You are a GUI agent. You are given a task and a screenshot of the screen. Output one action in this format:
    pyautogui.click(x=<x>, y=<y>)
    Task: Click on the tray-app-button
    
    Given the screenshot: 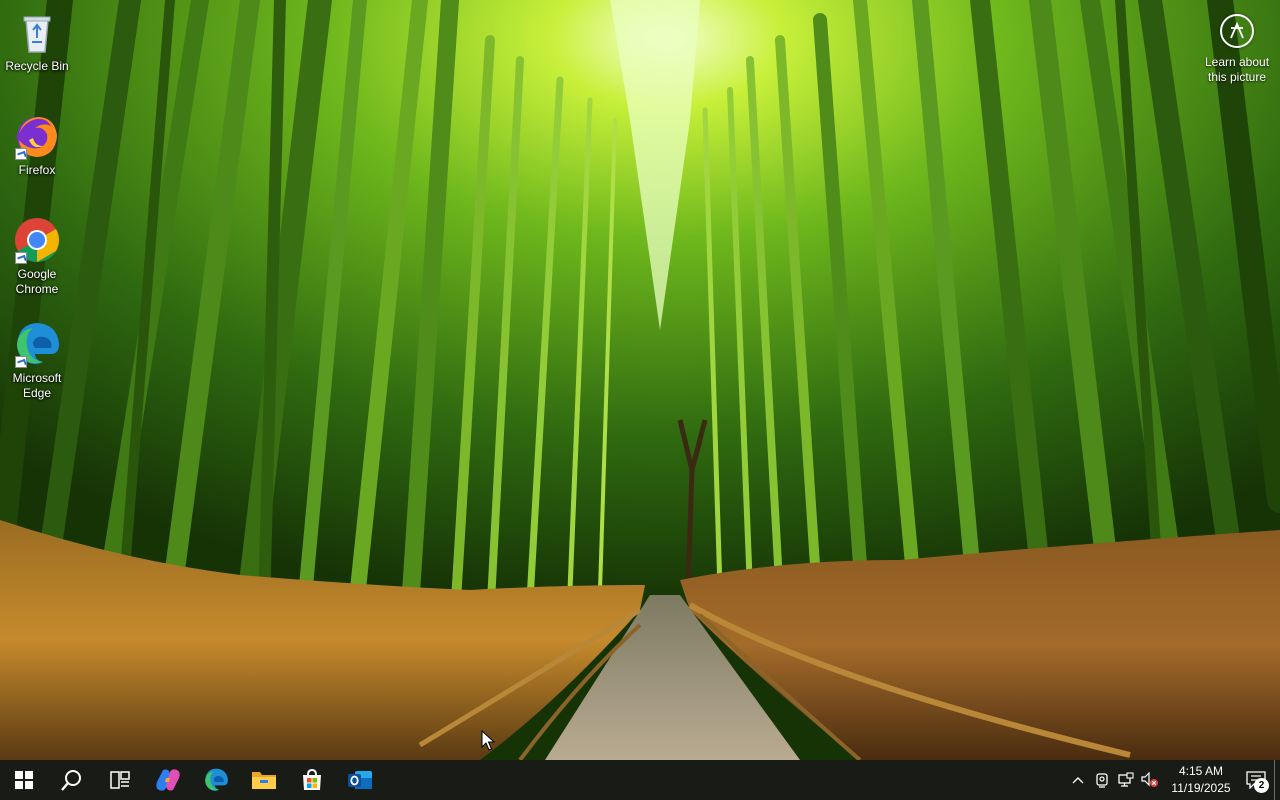 What is the action you would take?
    pyautogui.click(x=1102, y=780)
    